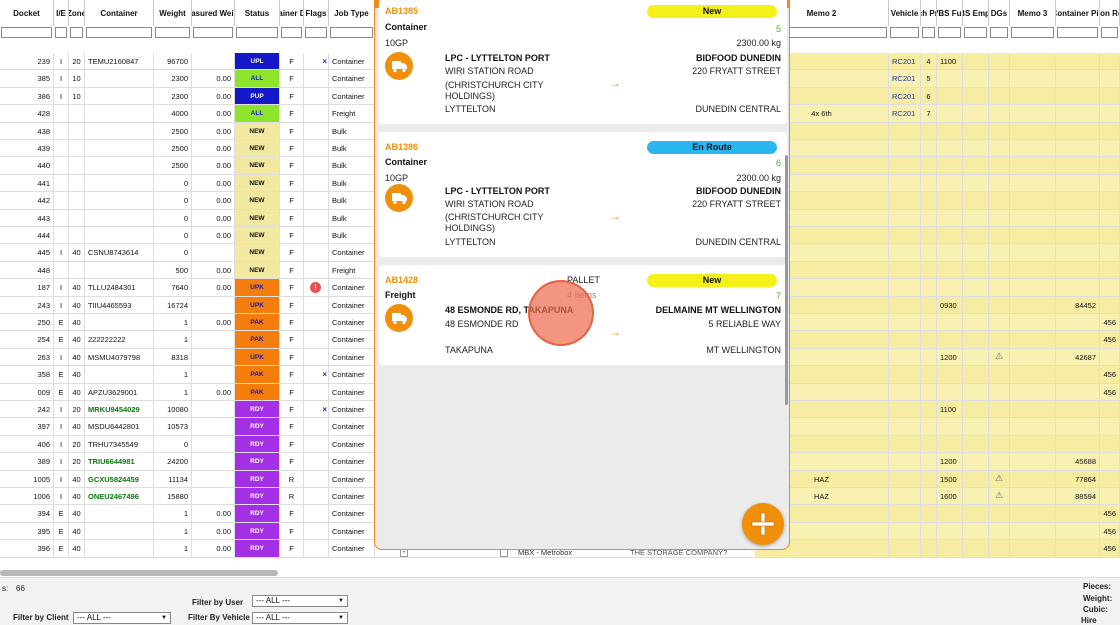 The height and width of the screenshot is (625, 1120). Describe the element at coordinates (352, 13) in the screenshot. I see `column-header: Job Type` at that location.